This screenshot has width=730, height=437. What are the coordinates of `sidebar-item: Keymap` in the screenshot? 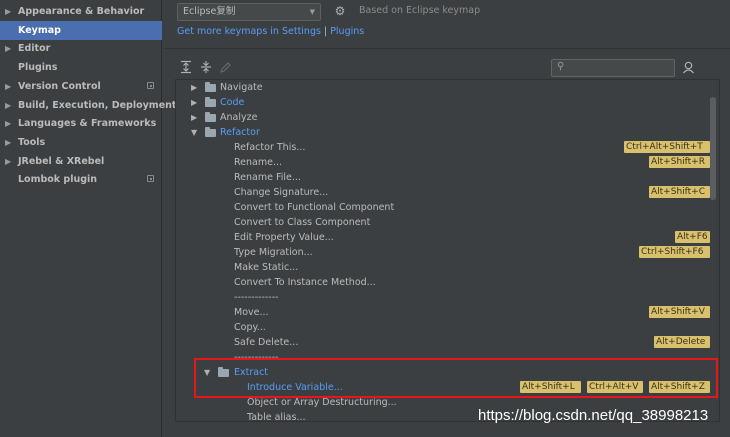 It's located at (81, 30).